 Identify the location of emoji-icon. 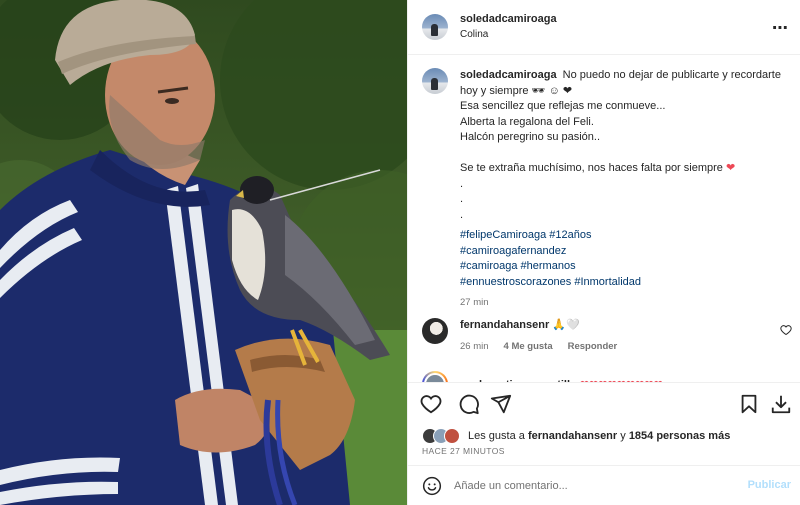
(432, 486).